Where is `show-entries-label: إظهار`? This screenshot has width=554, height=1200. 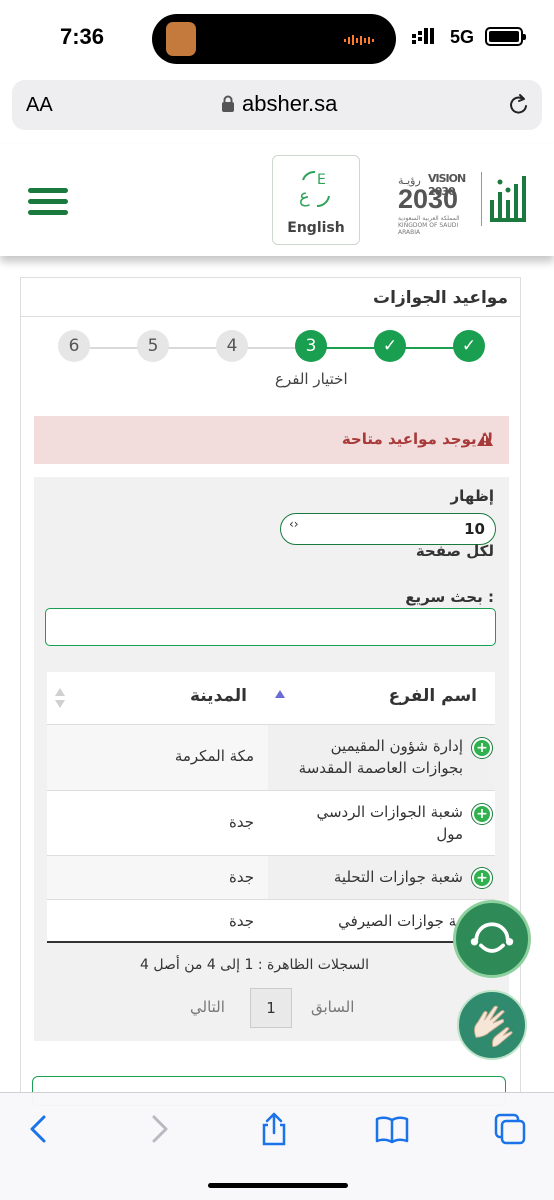
show-entries-label: إظهار is located at coordinates (472, 496).